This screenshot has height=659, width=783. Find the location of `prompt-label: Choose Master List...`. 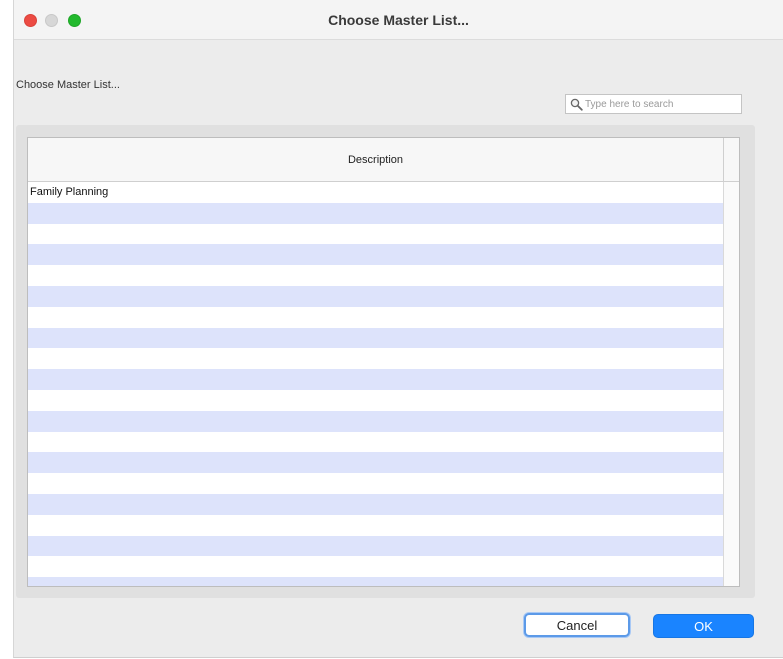

prompt-label: Choose Master List... is located at coordinates (68, 85).